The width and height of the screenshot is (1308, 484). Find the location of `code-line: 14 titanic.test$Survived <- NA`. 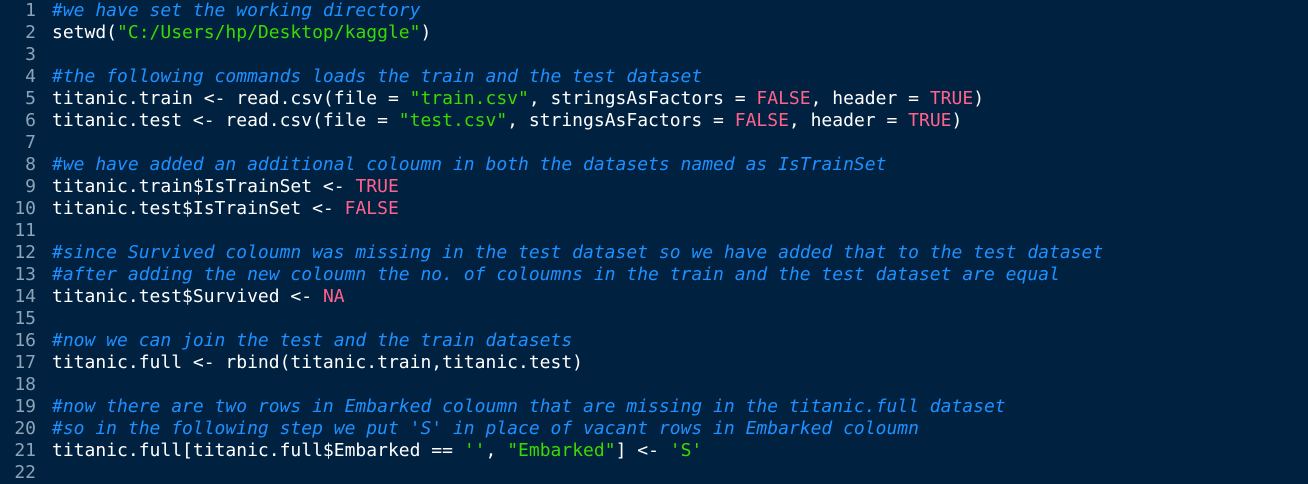

code-line: 14 titanic.test$Survived <- NA is located at coordinates (654, 297).